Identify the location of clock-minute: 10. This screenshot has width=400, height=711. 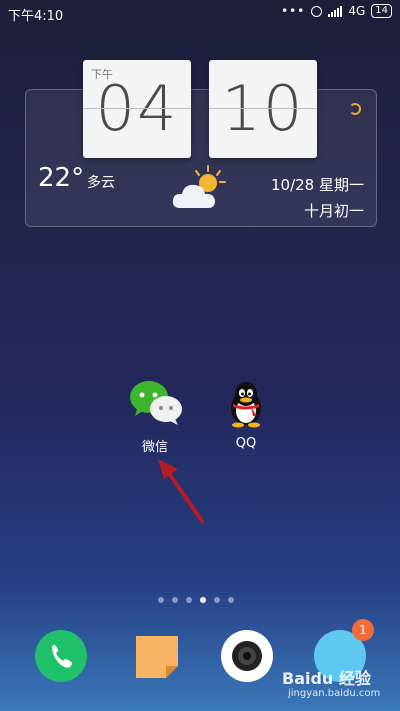
(263, 108).